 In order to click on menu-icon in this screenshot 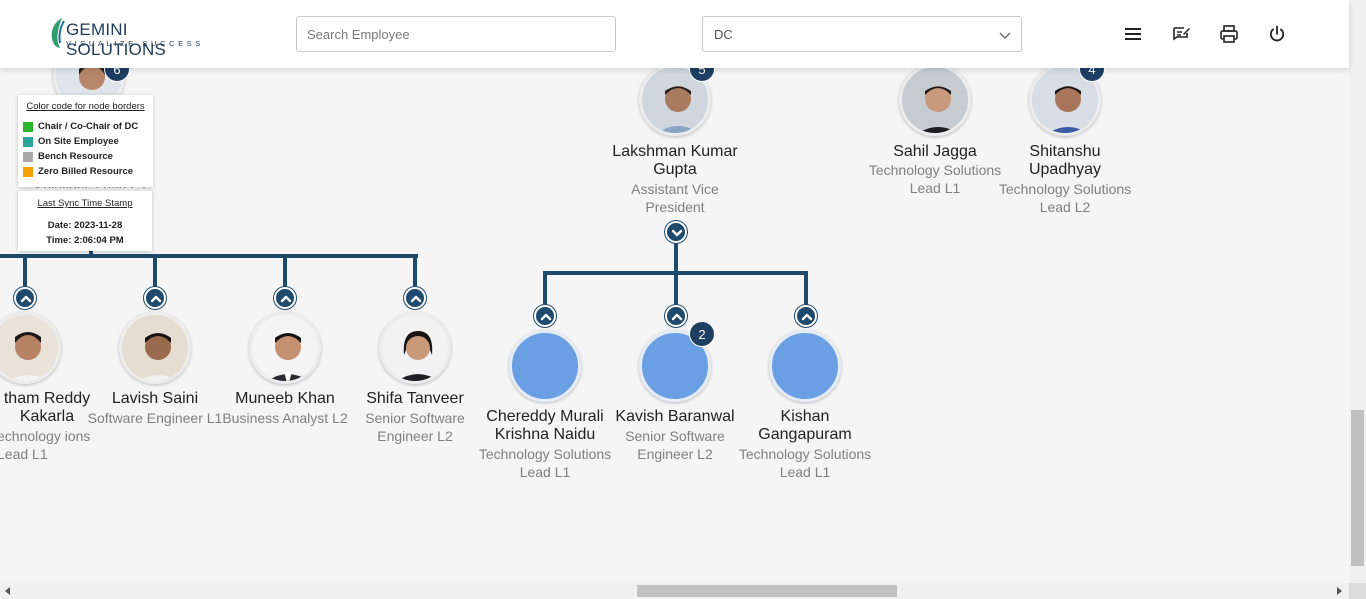, I will do `click(1133, 34)`.